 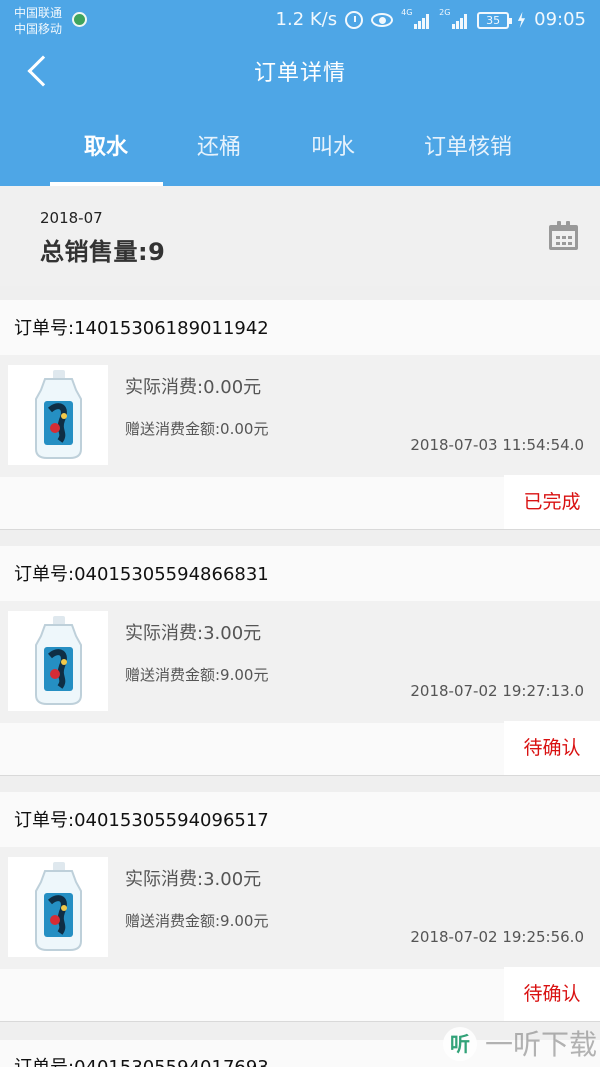 What do you see at coordinates (193, 387) in the screenshot?
I see `actual-spend: 实际消费:0.00元` at bounding box center [193, 387].